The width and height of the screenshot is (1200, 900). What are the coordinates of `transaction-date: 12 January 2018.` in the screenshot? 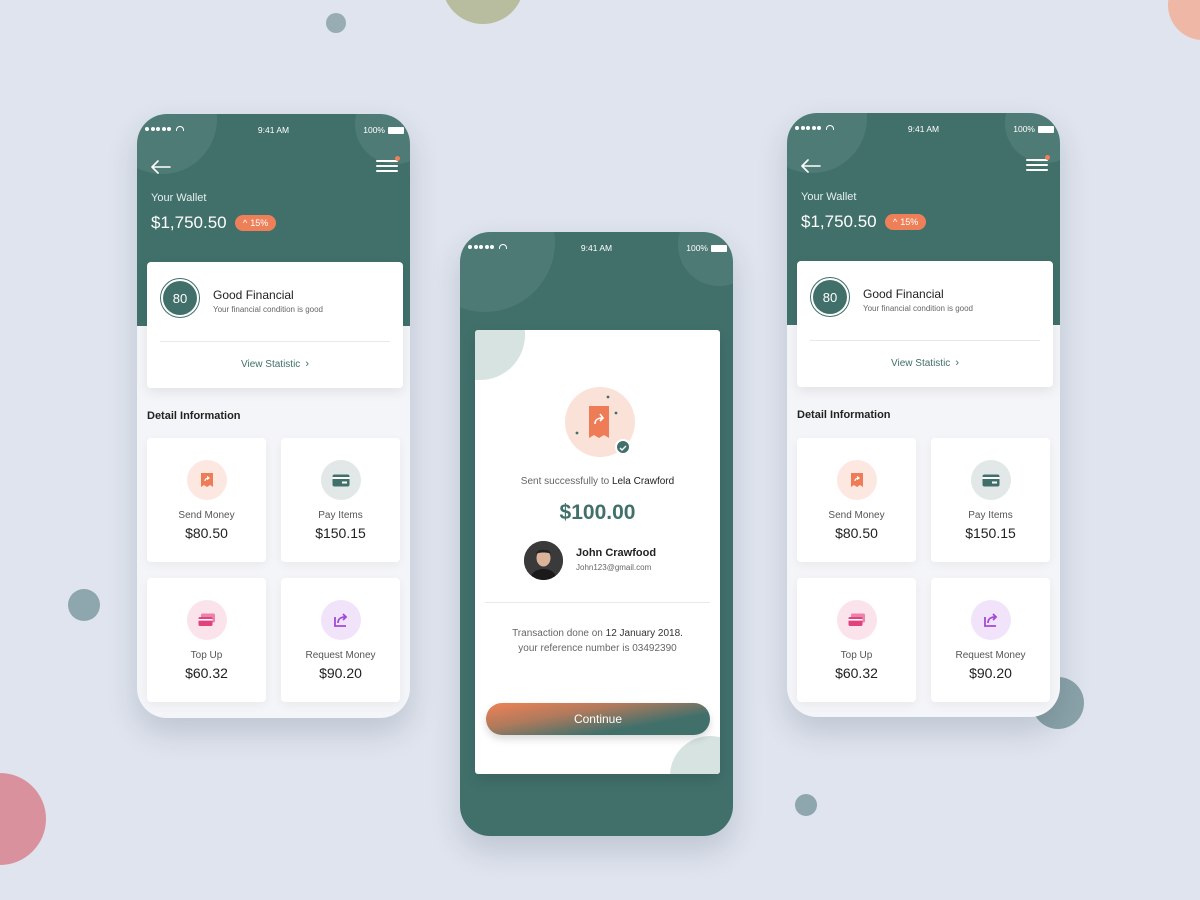 It's located at (644, 633).